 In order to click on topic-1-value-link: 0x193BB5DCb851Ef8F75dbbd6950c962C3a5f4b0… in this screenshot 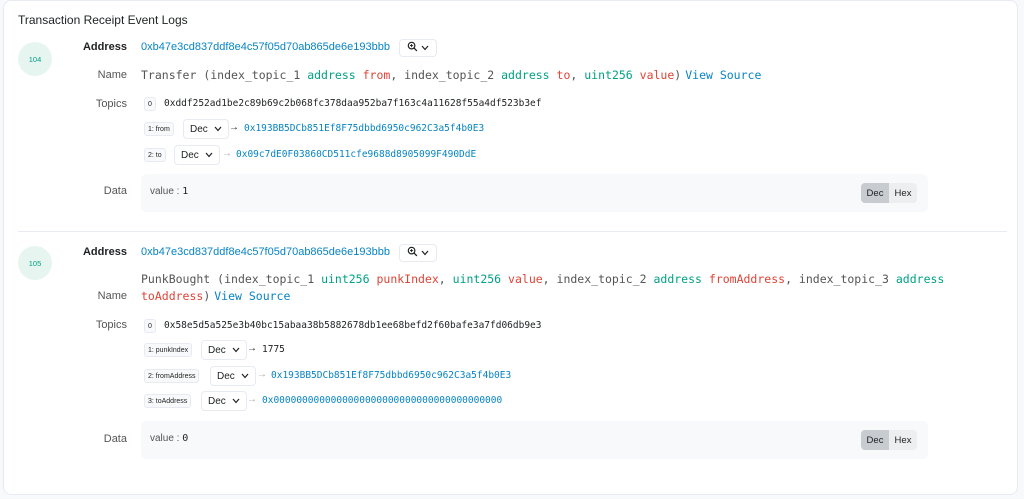, I will do `click(364, 128)`.